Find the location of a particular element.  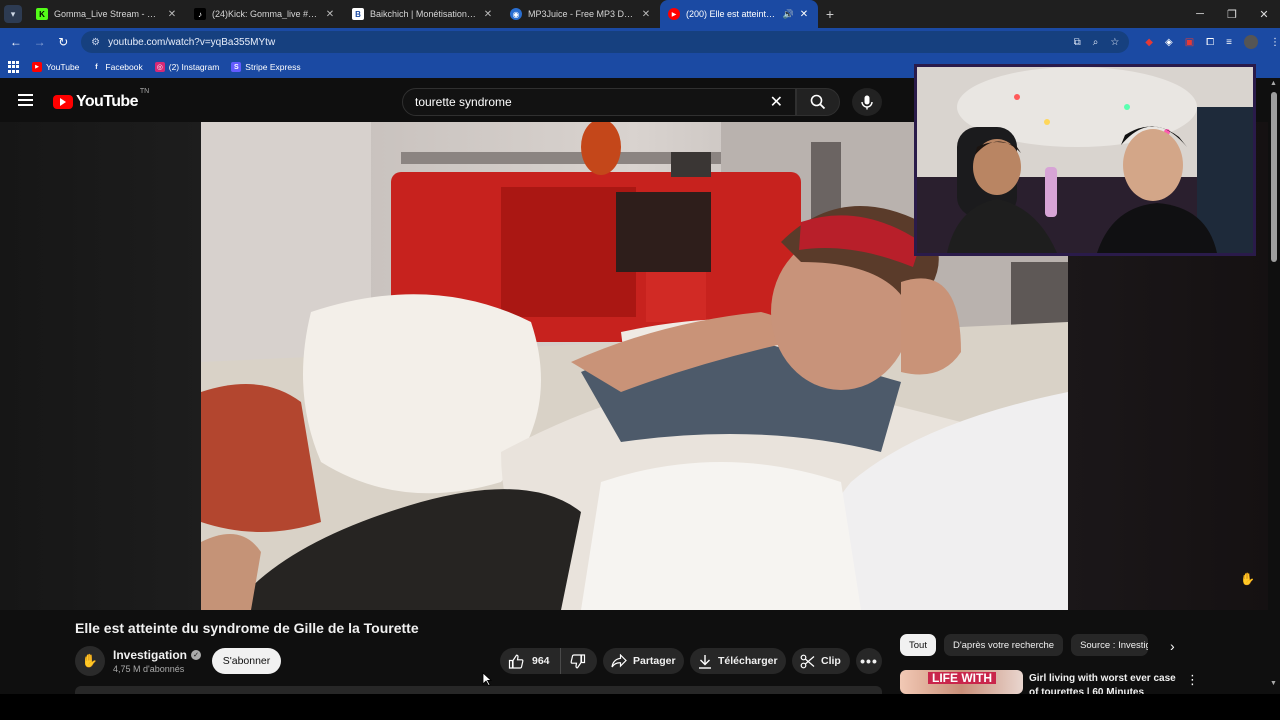

thumbs-down-icon is located at coordinates (577, 660).